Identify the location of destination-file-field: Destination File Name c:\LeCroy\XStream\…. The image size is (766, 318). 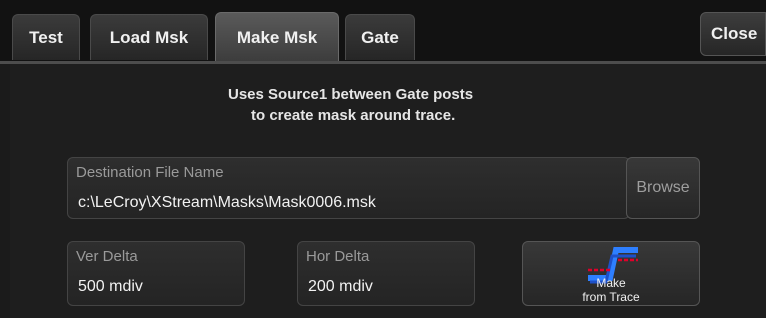
(348, 188).